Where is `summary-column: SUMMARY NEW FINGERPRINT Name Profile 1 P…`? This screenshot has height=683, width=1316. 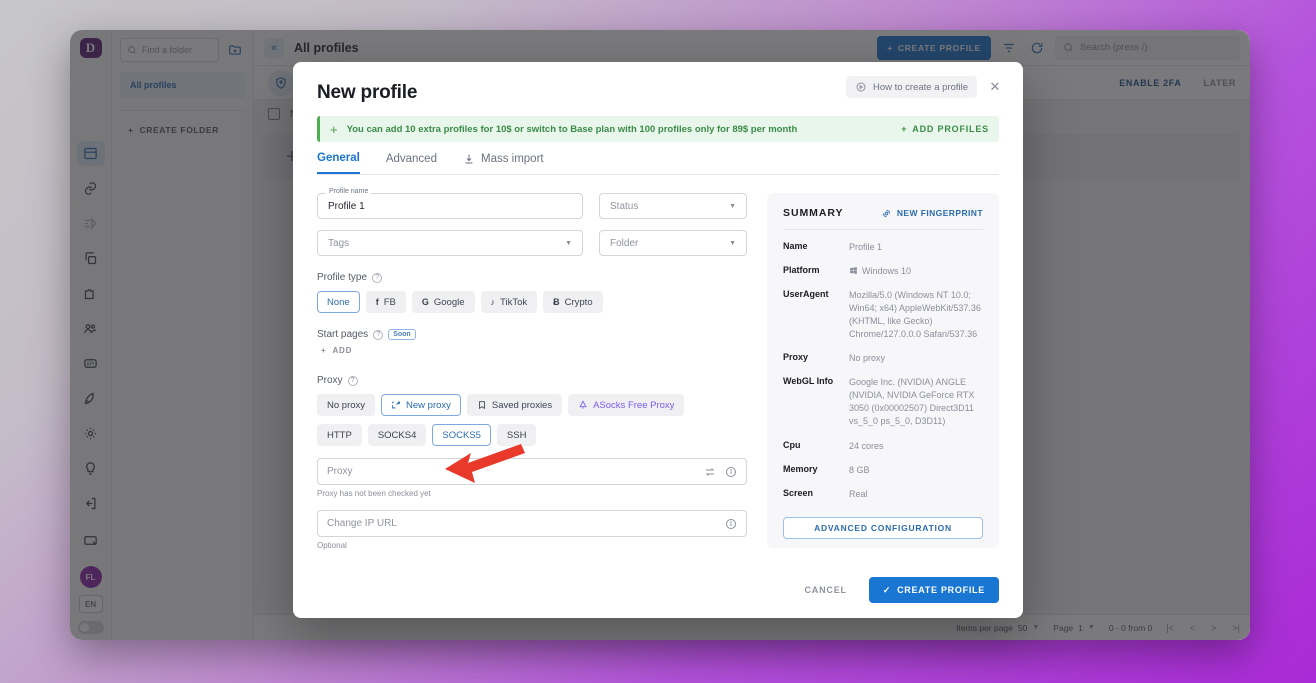
summary-column: SUMMARY NEW FINGERPRINT Name Profile 1 P… is located at coordinates (883, 377).